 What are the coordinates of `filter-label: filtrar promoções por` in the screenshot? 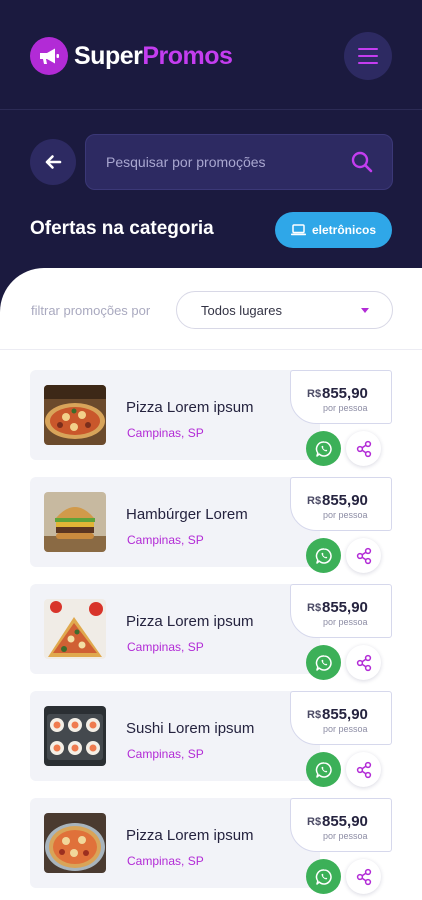 It's located at (91, 310).